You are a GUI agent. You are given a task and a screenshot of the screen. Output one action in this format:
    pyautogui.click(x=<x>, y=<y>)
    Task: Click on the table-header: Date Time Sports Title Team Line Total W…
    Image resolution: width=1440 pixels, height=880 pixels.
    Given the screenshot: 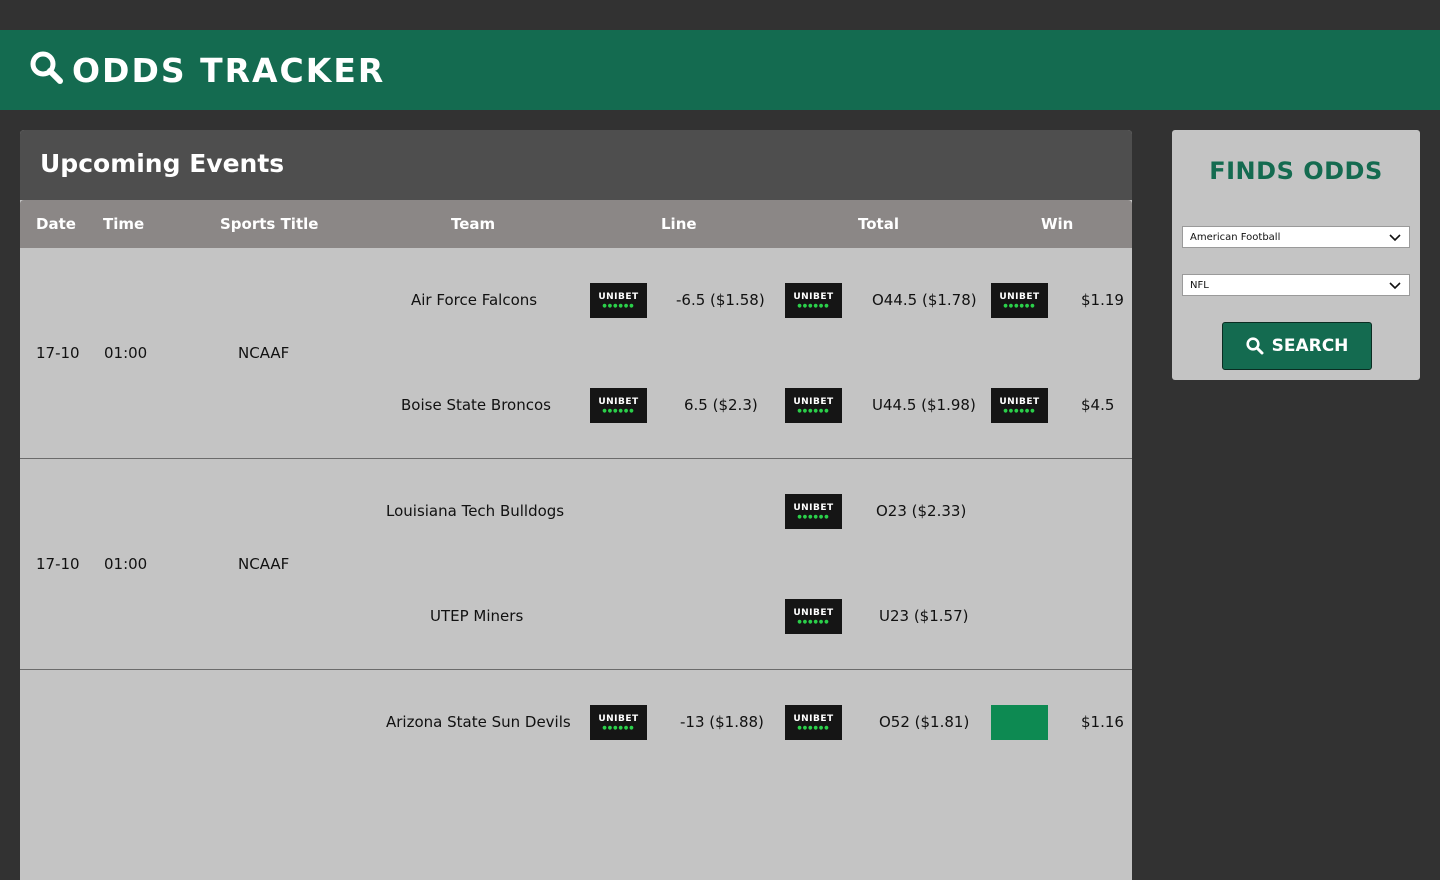 What is the action you would take?
    pyautogui.click(x=576, y=224)
    